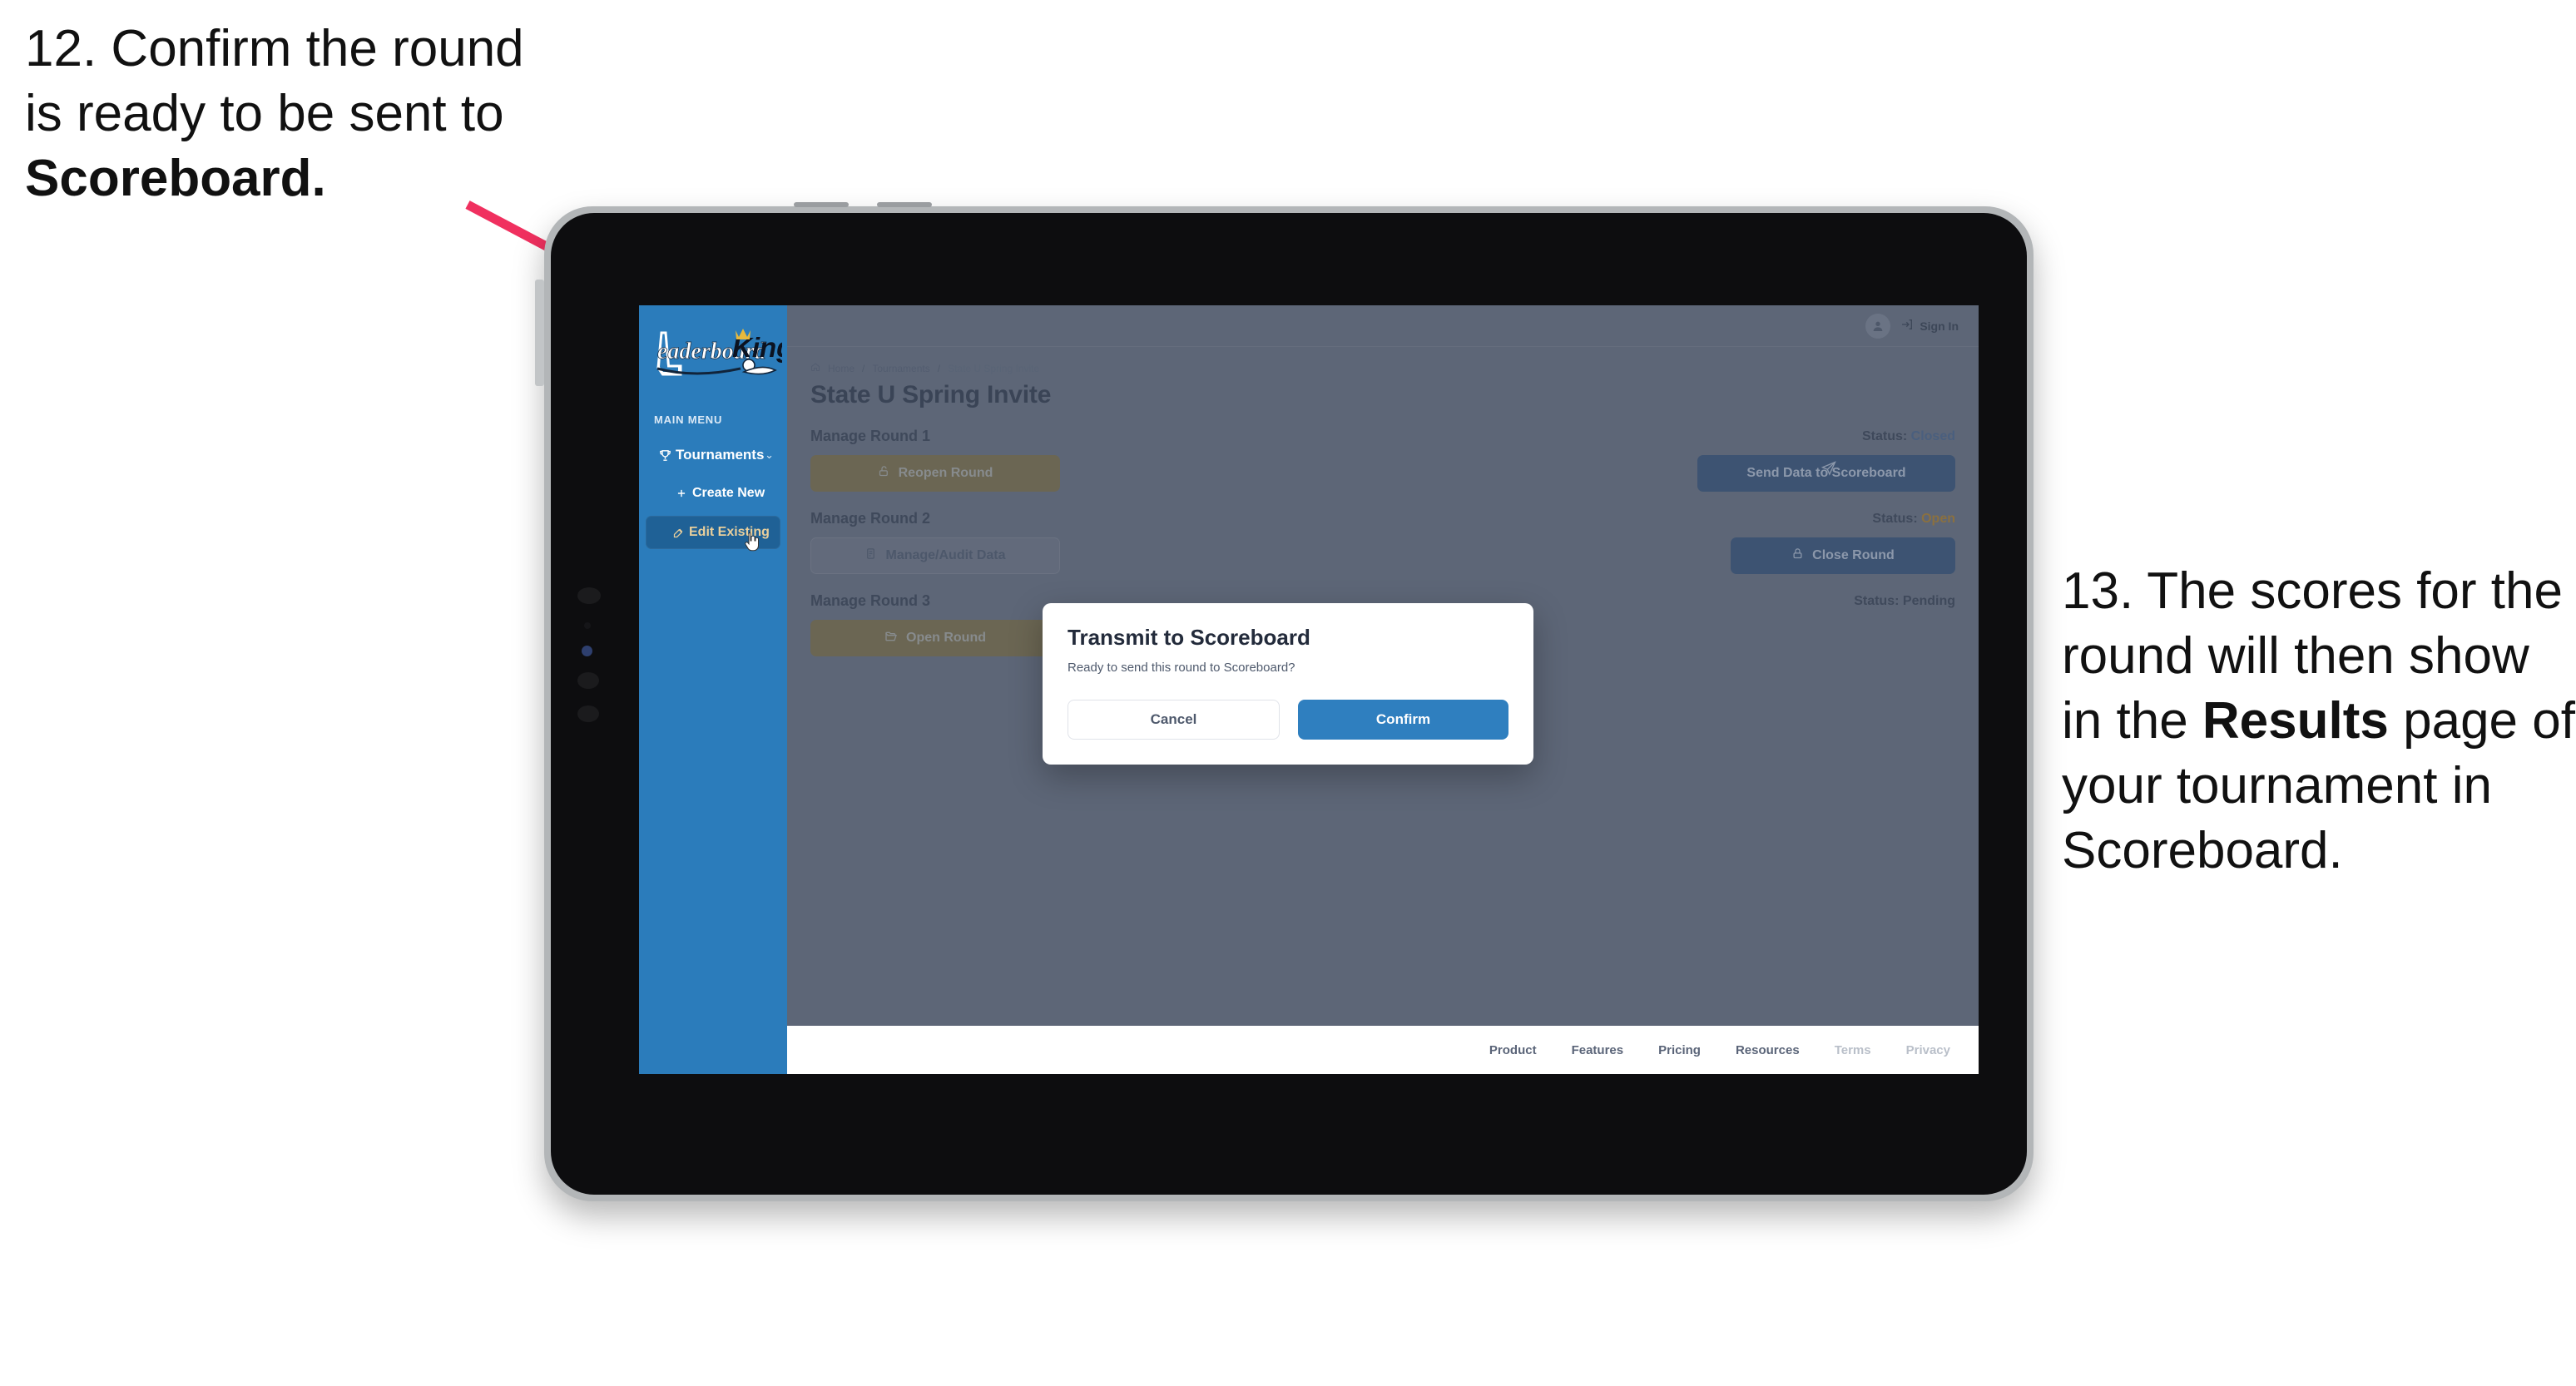  What do you see at coordinates (842, 369) in the screenshot?
I see `breadcrumb-home: Home` at bounding box center [842, 369].